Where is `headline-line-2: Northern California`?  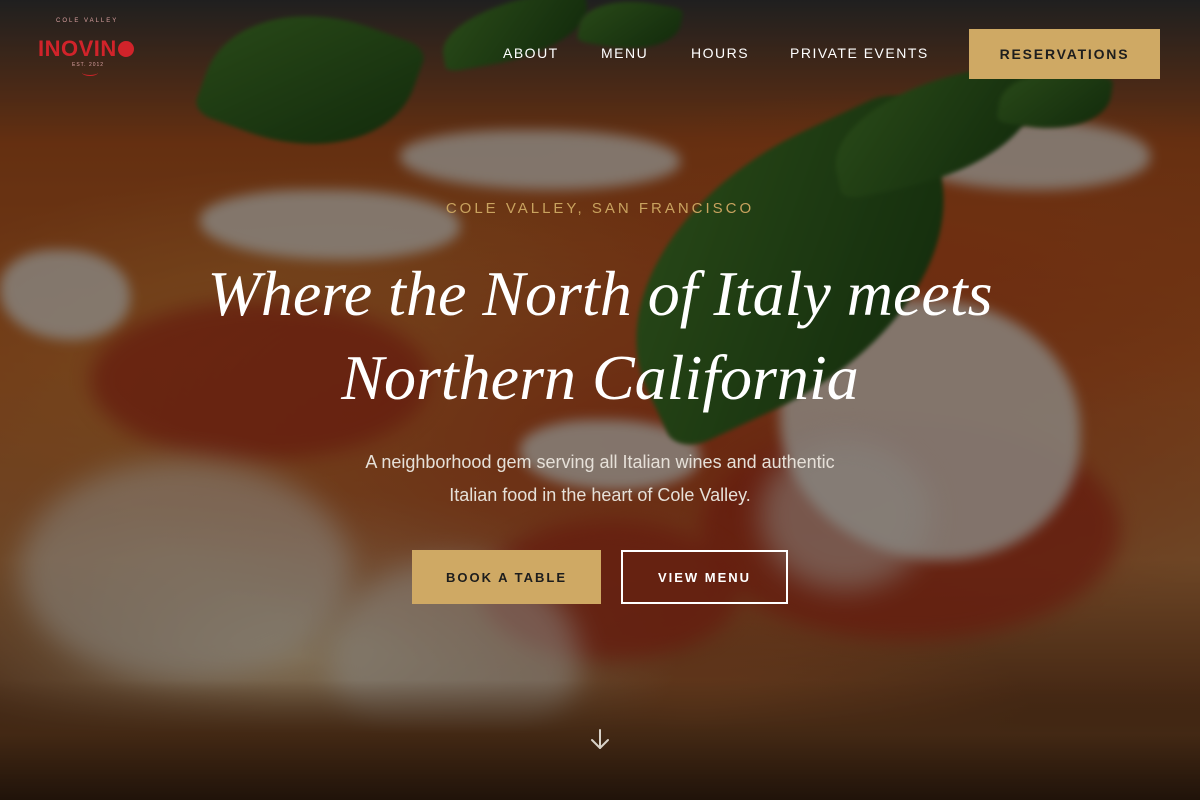 headline-line-2: Northern California is located at coordinates (600, 377).